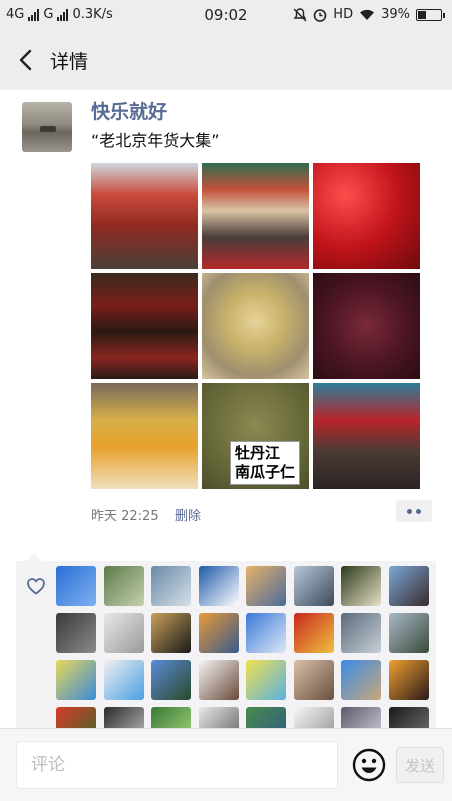 The height and width of the screenshot is (801, 452). Describe the element at coordinates (430, 14) in the screenshot. I see `battery-icon` at that location.